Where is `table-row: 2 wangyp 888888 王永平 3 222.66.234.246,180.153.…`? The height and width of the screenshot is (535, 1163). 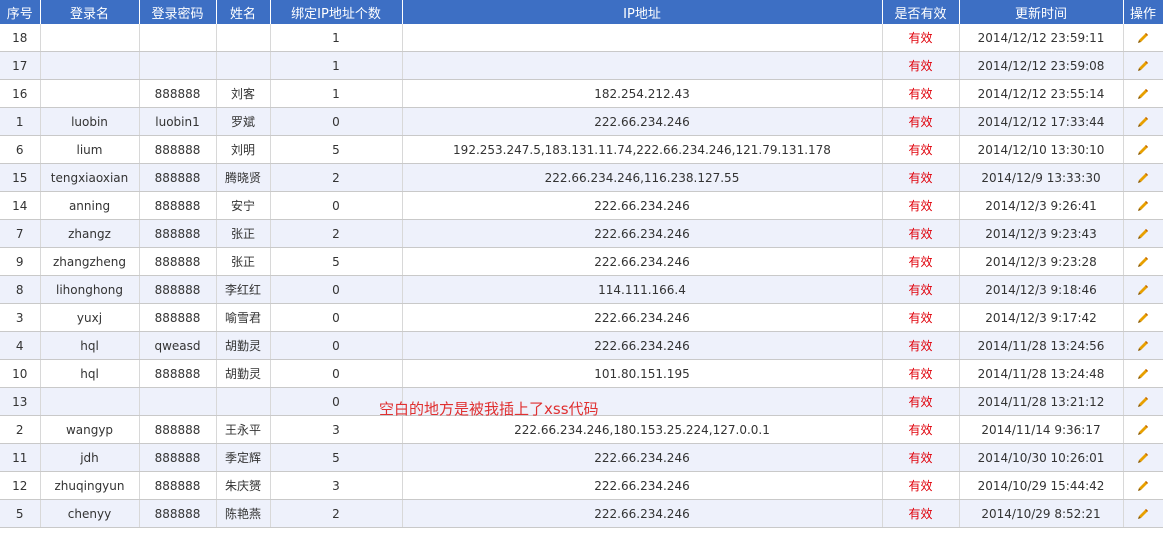
table-row: 2 wangyp 888888 王永平 3 222.66.234.246,180.153.… is located at coordinates (581, 429).